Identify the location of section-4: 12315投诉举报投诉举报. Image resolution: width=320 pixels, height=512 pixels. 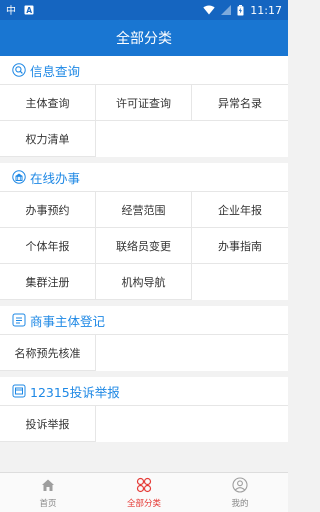
(144, 409).